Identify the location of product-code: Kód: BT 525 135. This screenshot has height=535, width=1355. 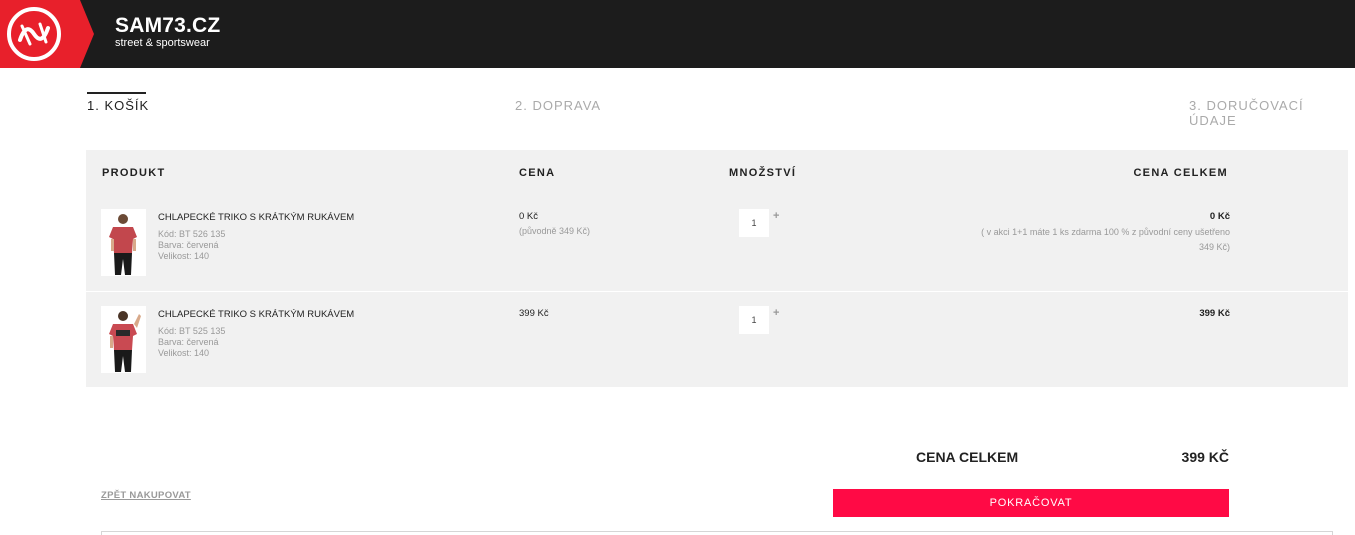
(192, 331).